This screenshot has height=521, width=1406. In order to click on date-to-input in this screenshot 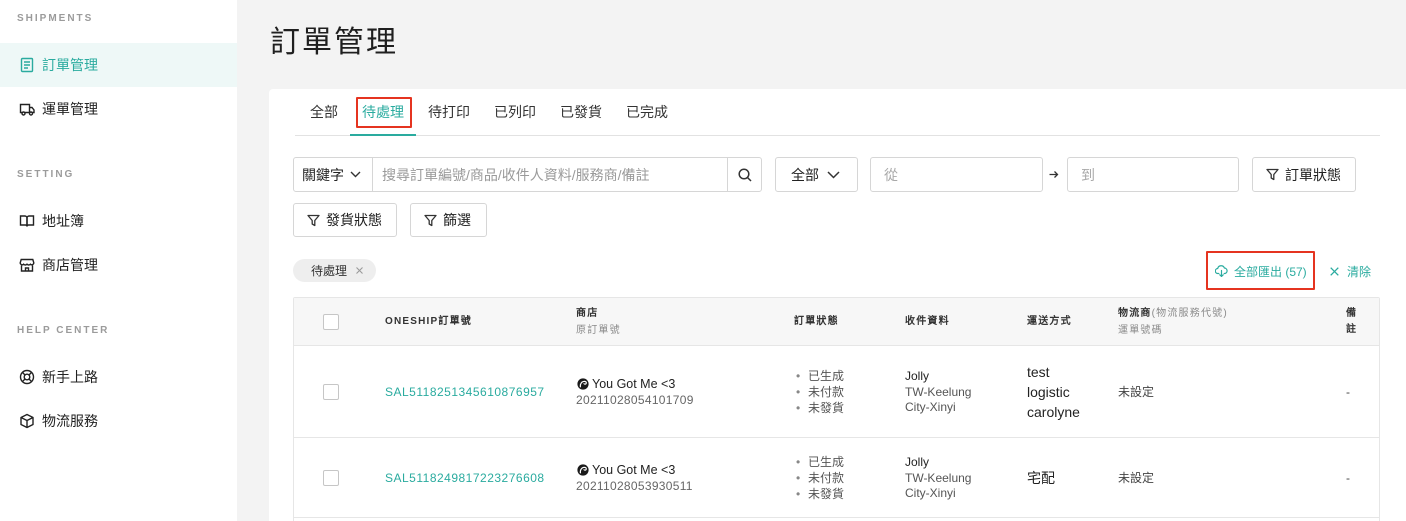, I will do `click(1153, 174)`.